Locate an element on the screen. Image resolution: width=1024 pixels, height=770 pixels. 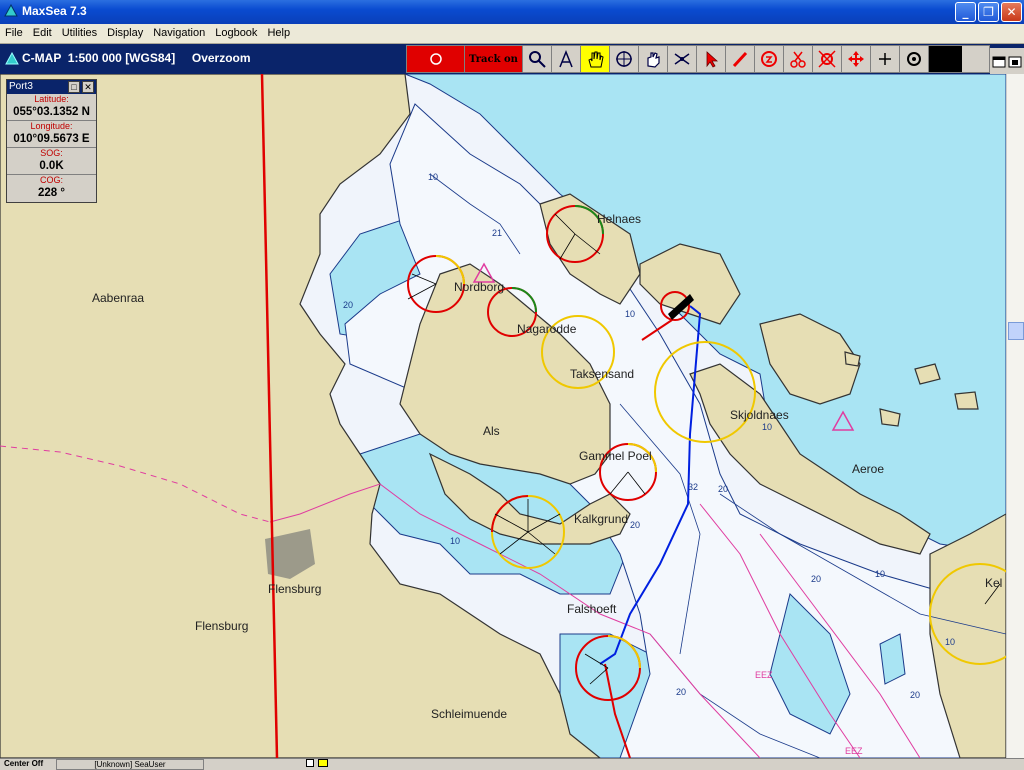
zoom-tool is located at coordinates (537, 59).